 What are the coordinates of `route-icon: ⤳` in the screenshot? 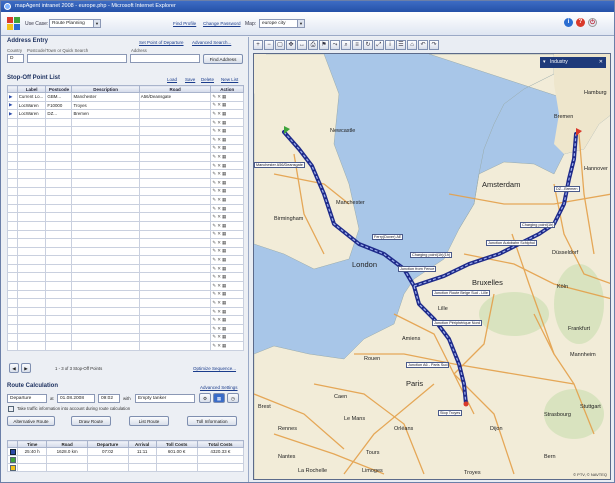 It's located at (335, 45).